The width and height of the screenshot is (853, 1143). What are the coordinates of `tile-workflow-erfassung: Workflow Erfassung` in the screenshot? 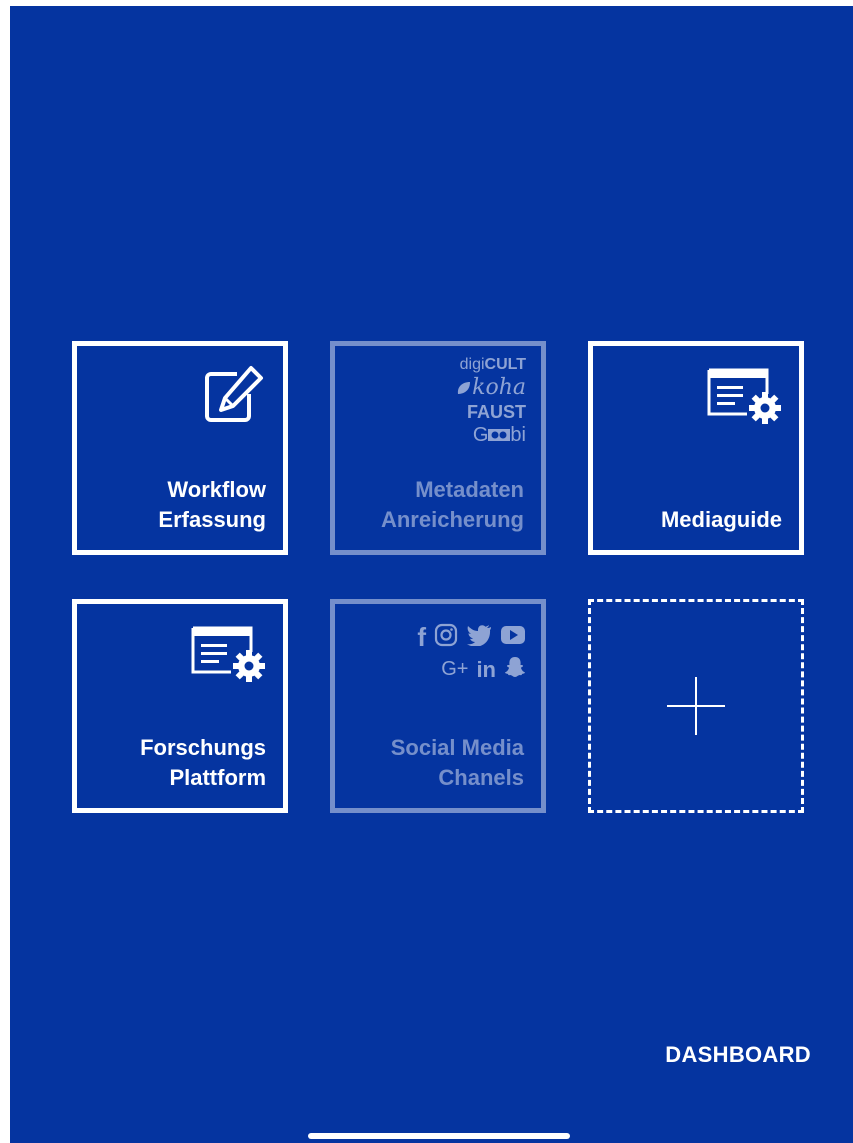 It's located at (180, 448).